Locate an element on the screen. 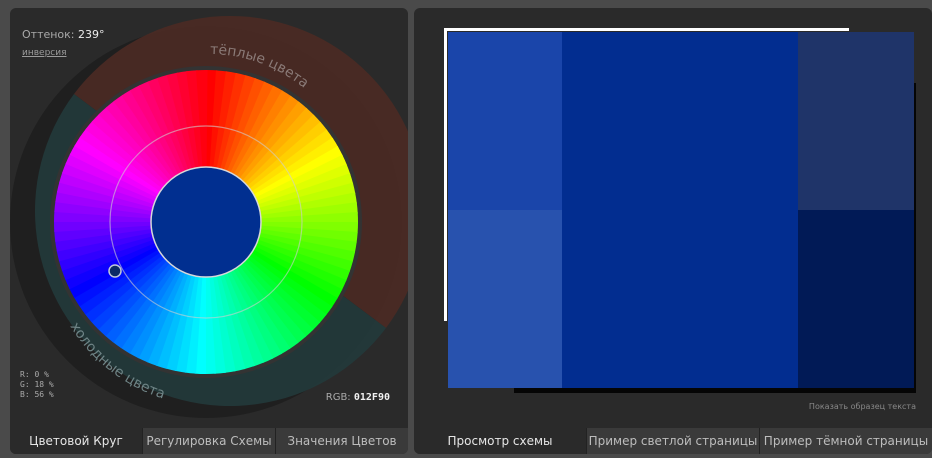 Image resolution: width=932 pixels, height=458 pixels. tab-color-values: Значения Цветов is located at coordinates (341, 441).